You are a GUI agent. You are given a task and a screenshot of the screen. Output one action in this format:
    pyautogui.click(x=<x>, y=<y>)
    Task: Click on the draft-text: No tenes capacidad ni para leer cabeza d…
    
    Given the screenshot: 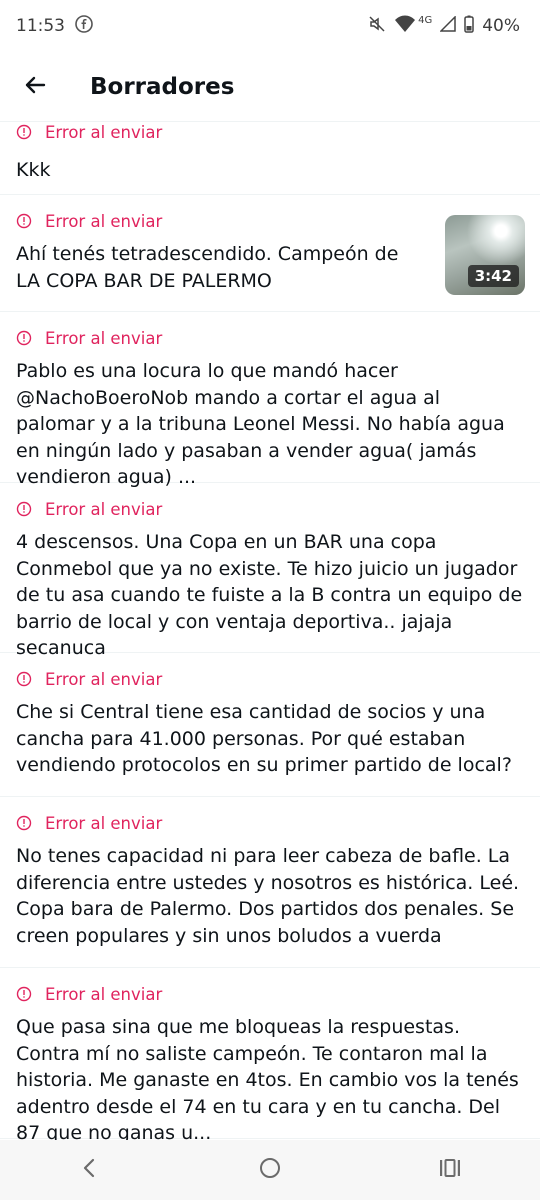 What is the action you would take?
    pyautogui.click(x=268, y=896)
    